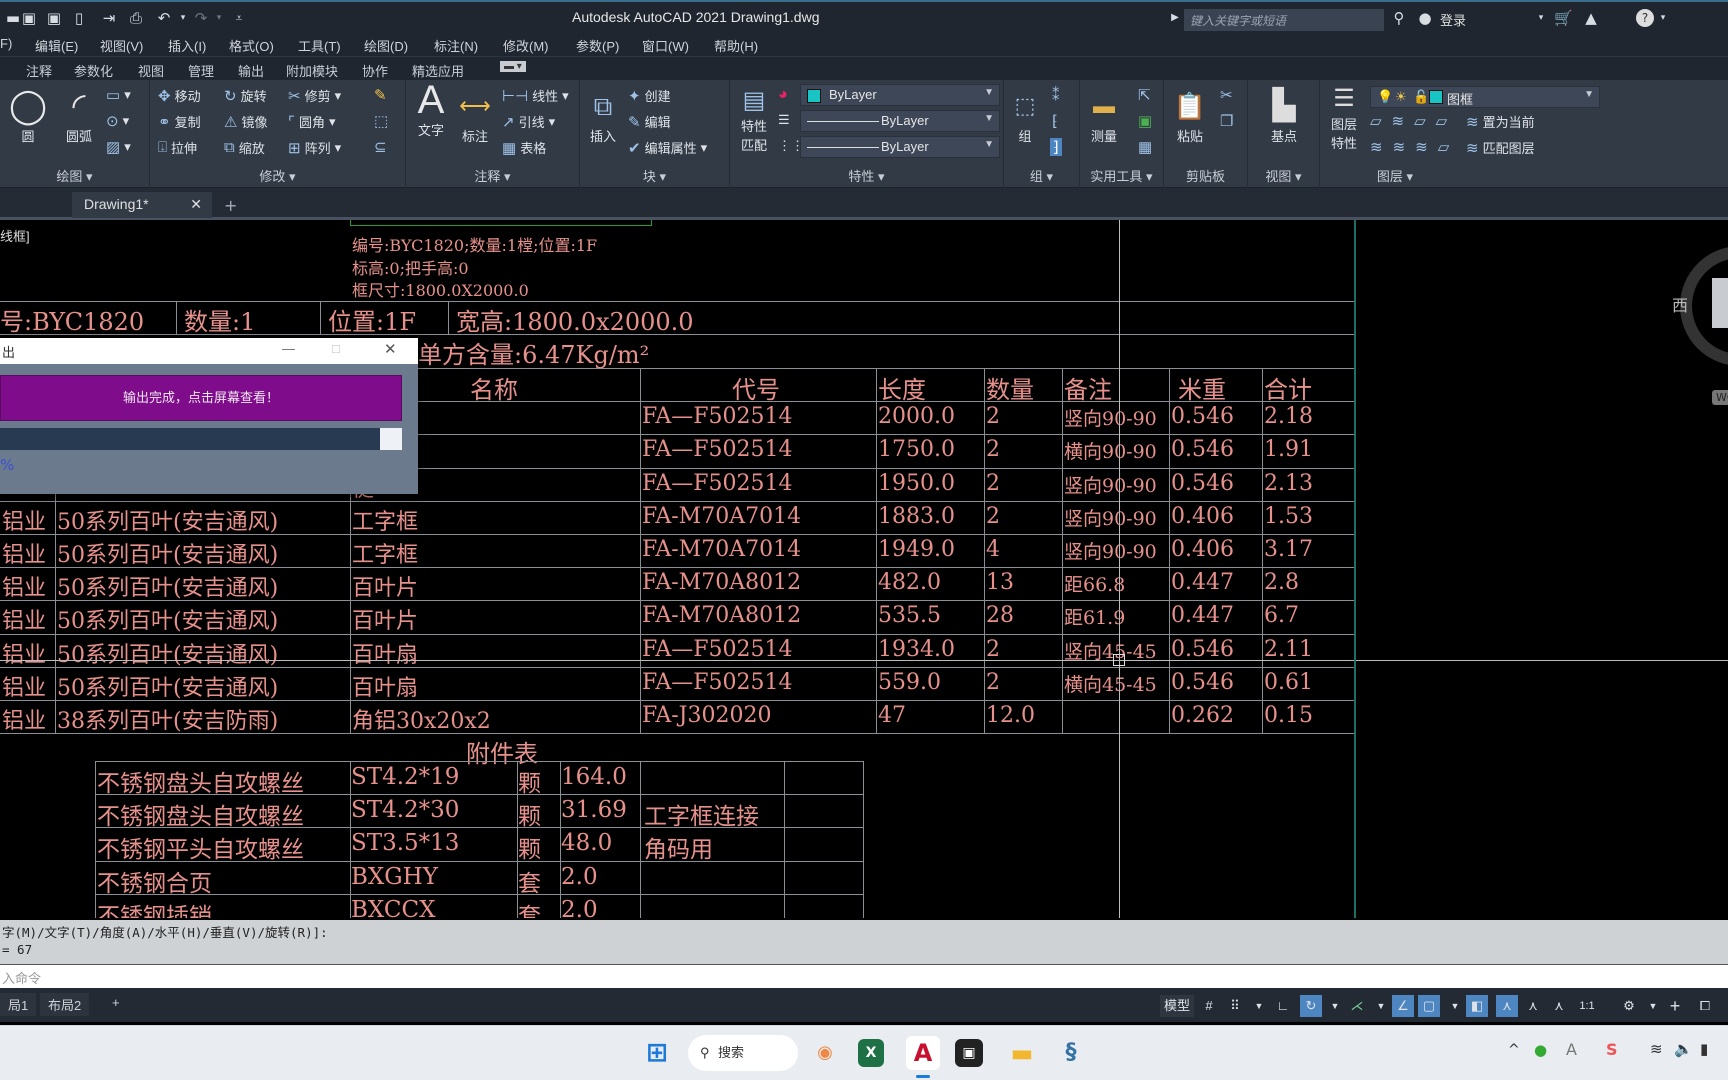  I want to click on redo-dropdown-icon: ▾, so click(219, 18).